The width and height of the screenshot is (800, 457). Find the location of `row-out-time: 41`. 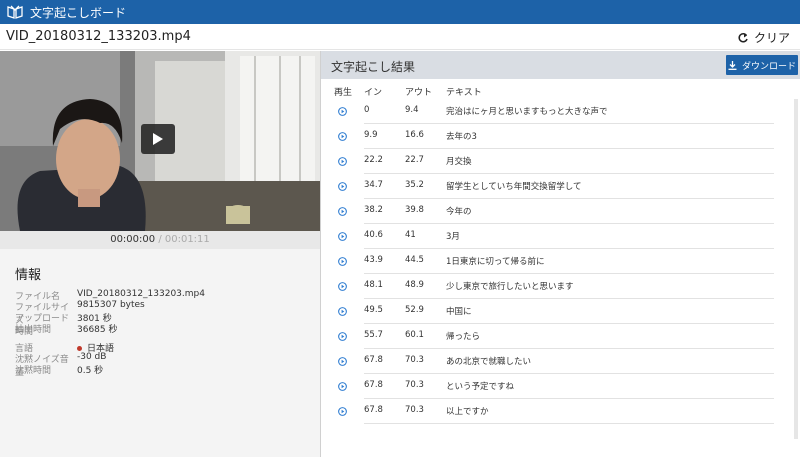

row-out-time: 41 is located at coordinates (410, 235).